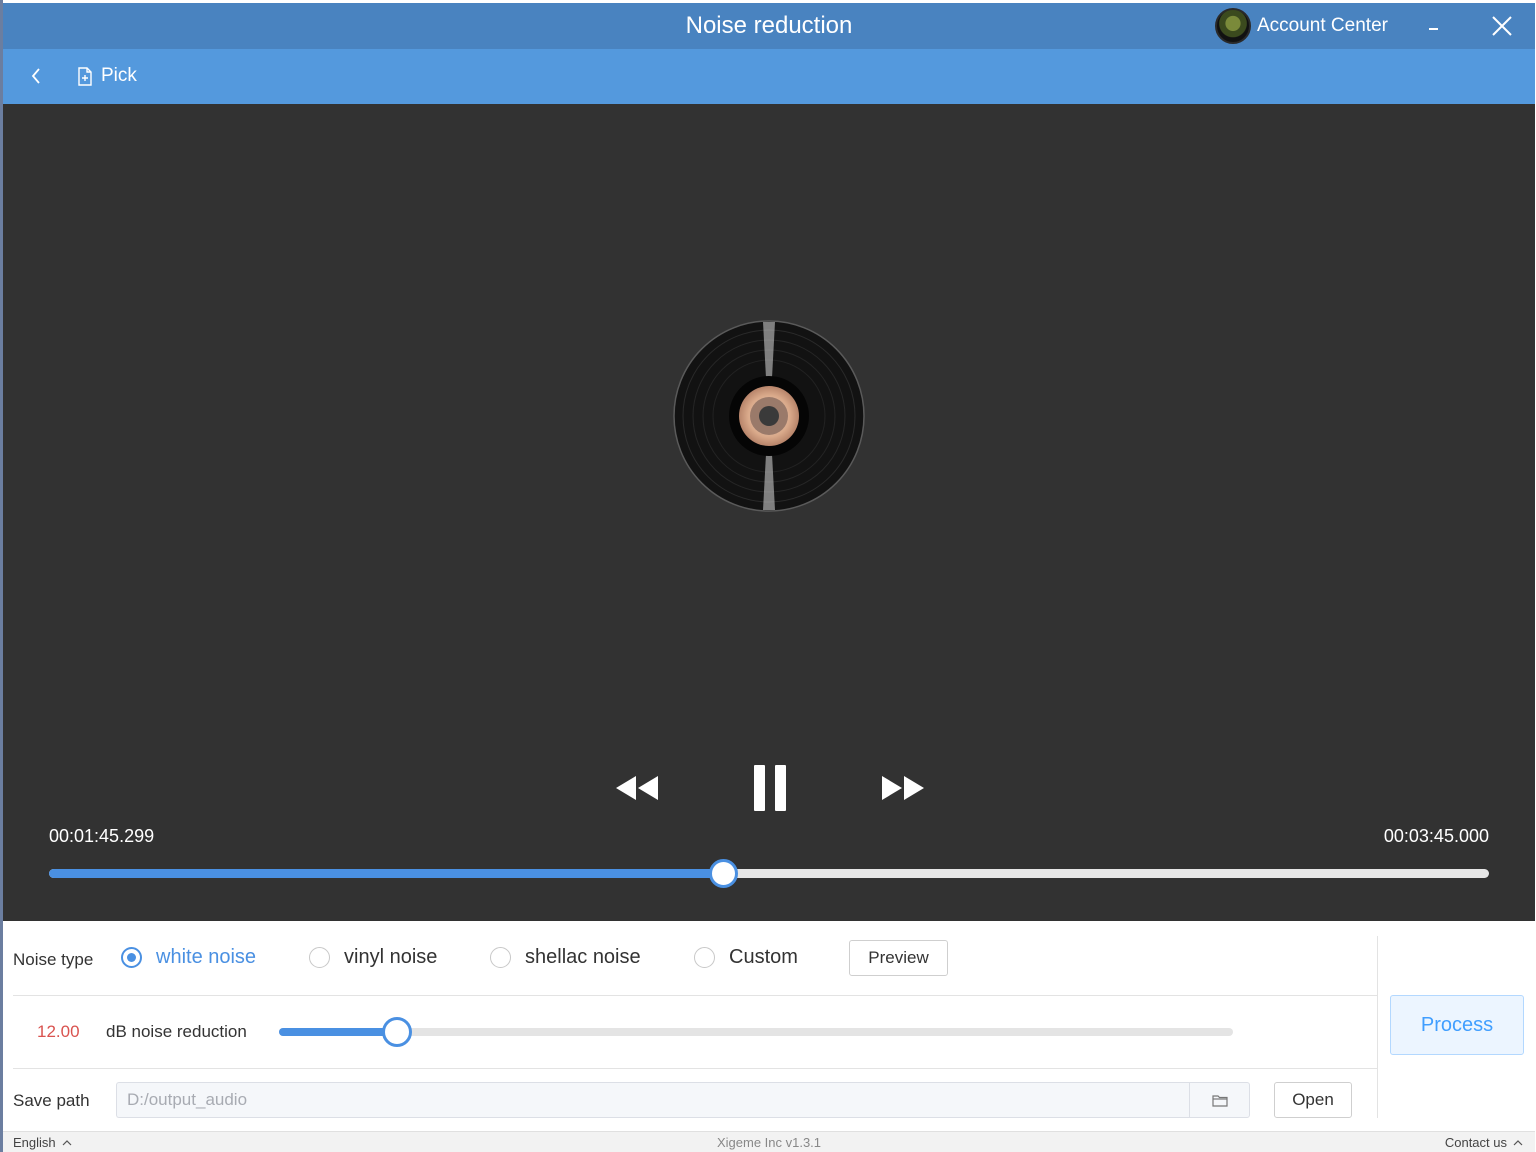 The image size is (1536, 1152). I want to click on db-reduction-slider, so click(756, 1032).